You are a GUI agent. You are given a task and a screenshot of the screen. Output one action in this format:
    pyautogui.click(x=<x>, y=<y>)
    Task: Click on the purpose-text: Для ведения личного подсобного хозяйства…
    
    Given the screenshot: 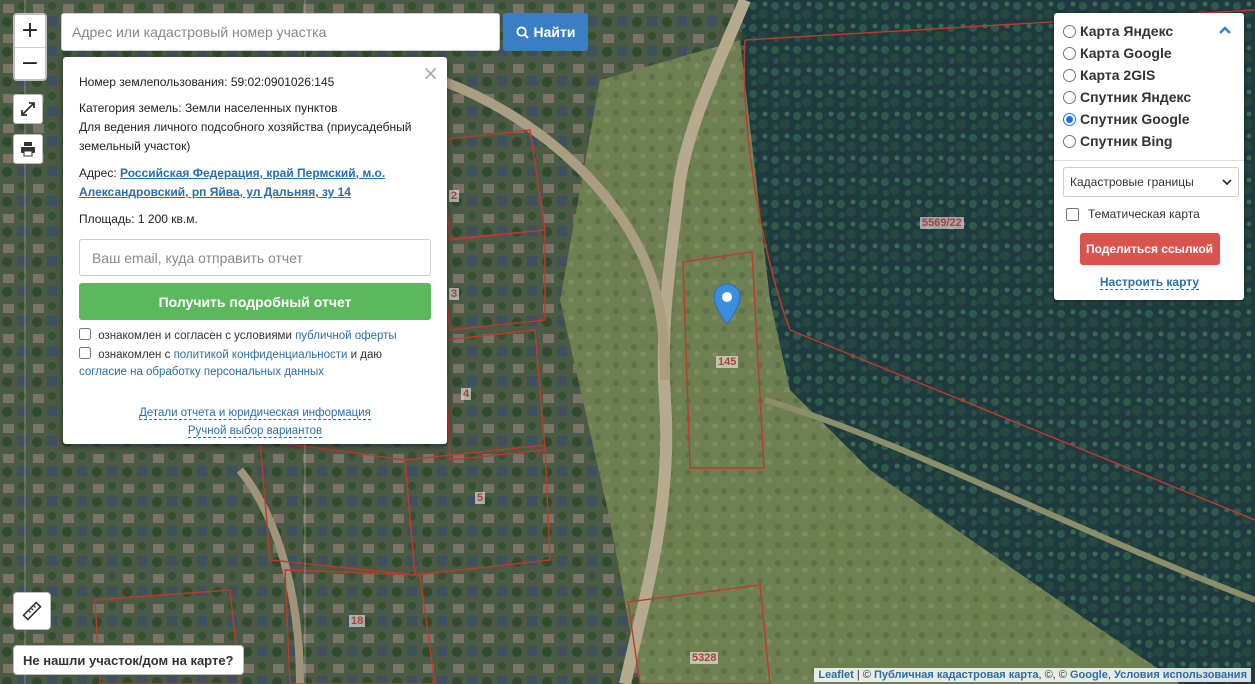 What is the action you would take?
    pyautogui.click(x=245, y=136)
    